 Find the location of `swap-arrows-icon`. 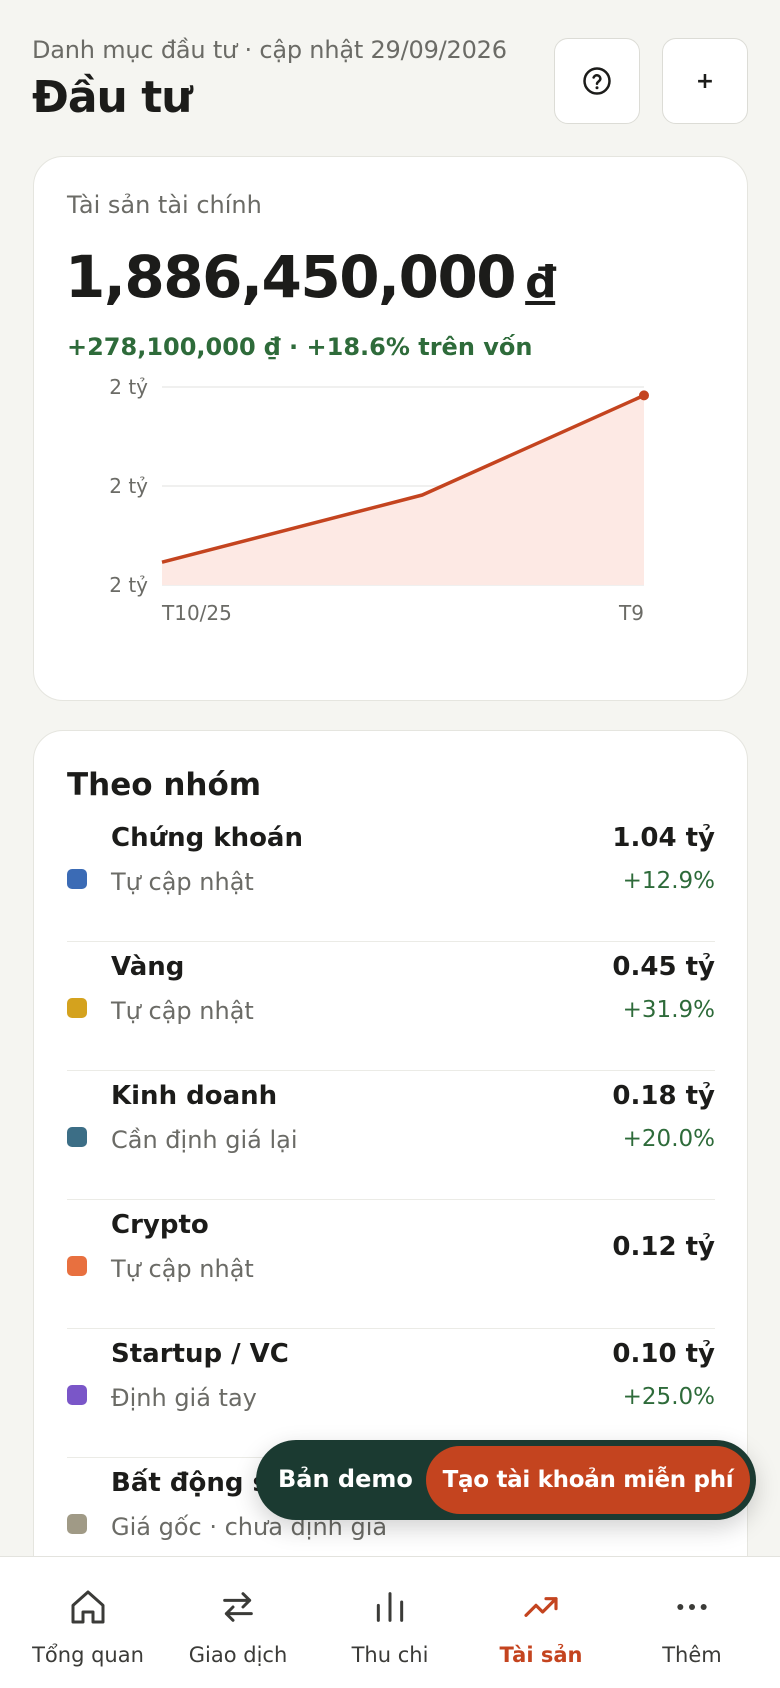

swap-arrows-icon is located at coordinates (238, 1607).